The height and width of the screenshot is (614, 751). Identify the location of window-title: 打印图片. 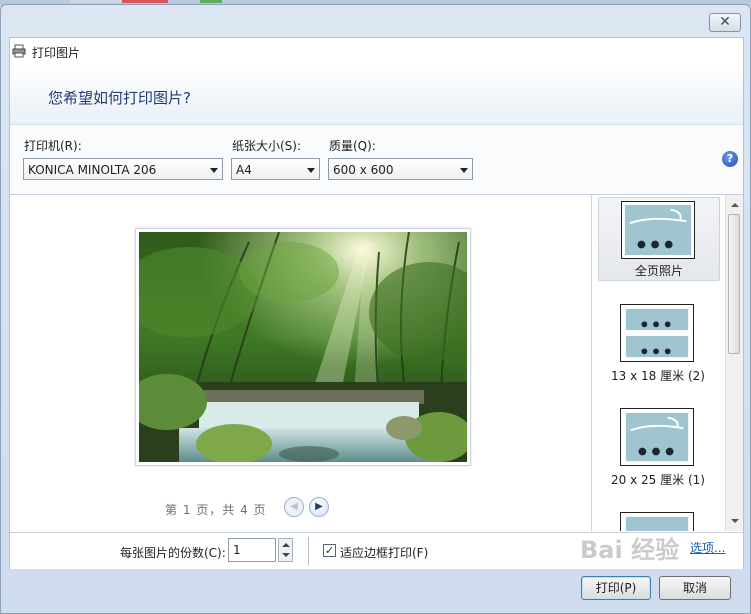
(56, 53).